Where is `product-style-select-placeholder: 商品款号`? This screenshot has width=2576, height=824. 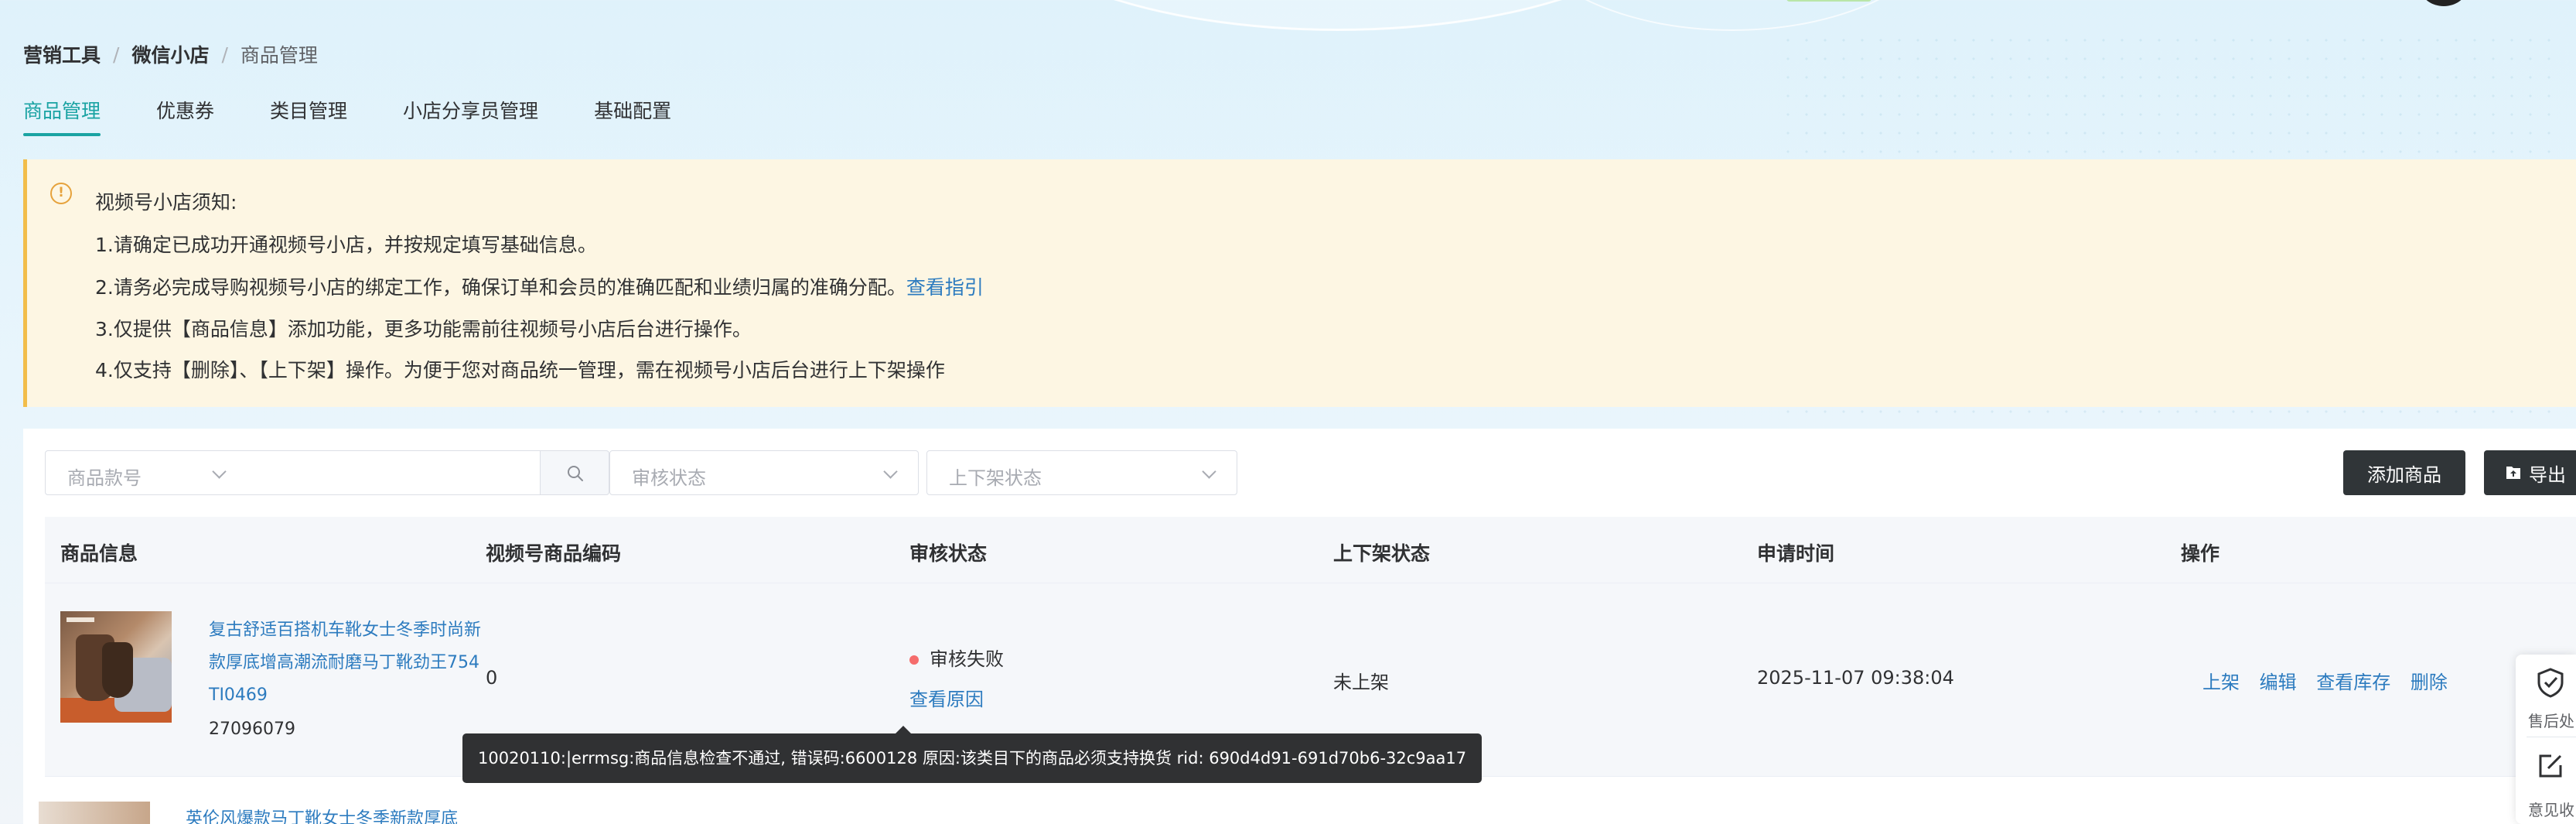 product-style-select-placeholder: 商品款号 is located at coordinates (104, 478).